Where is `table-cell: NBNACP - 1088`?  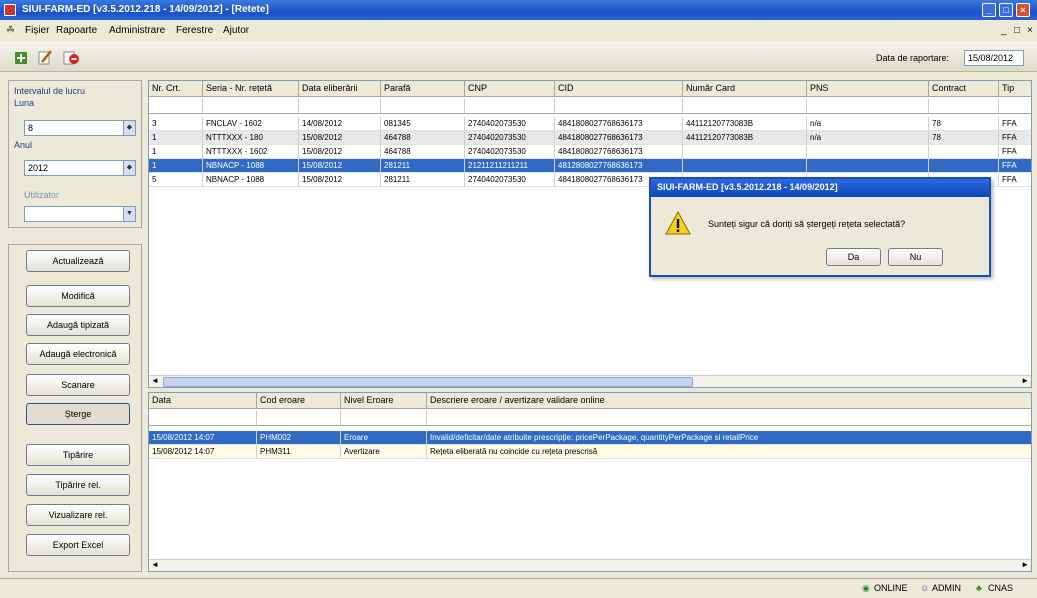 table-cell: NBNACP - 1088 is located at coordinates (251, 166).